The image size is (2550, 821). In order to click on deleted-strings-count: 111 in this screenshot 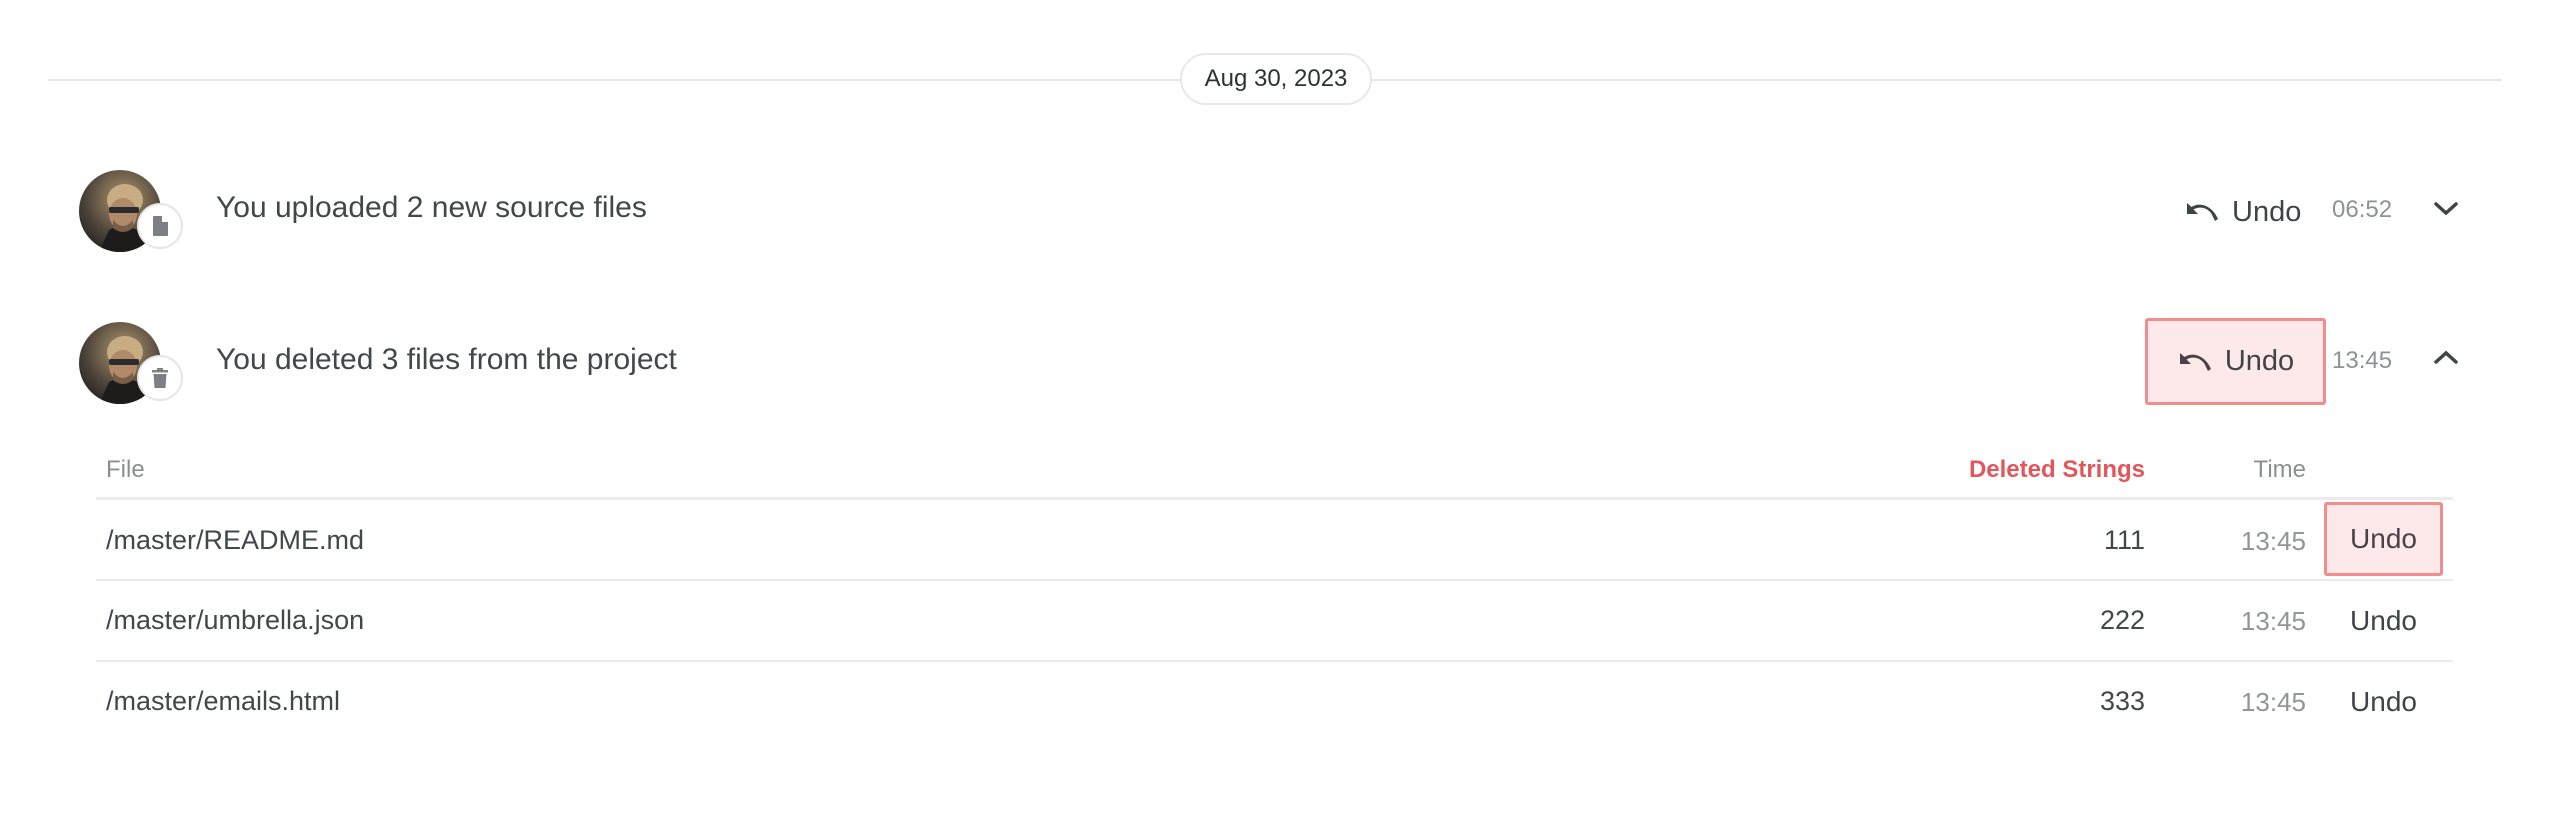, I will do `click(2124, 540)`.